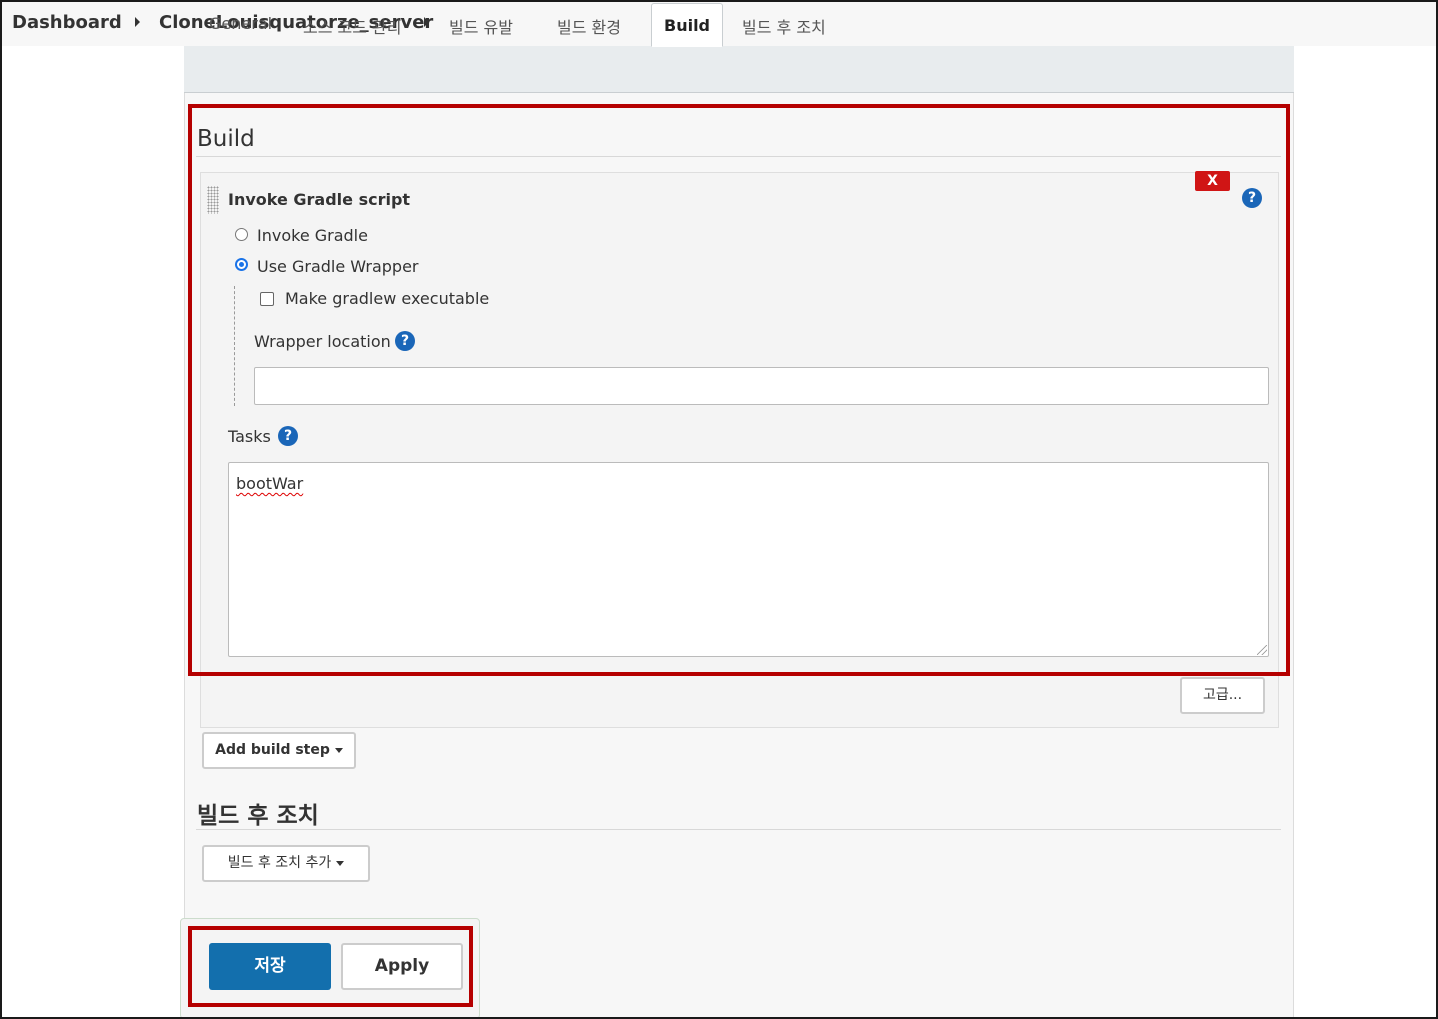 Image resolution: width=1438 pixels, height=1019 pixels. I want to click on radio-use-gradle-wrapper, so click(241, 264).